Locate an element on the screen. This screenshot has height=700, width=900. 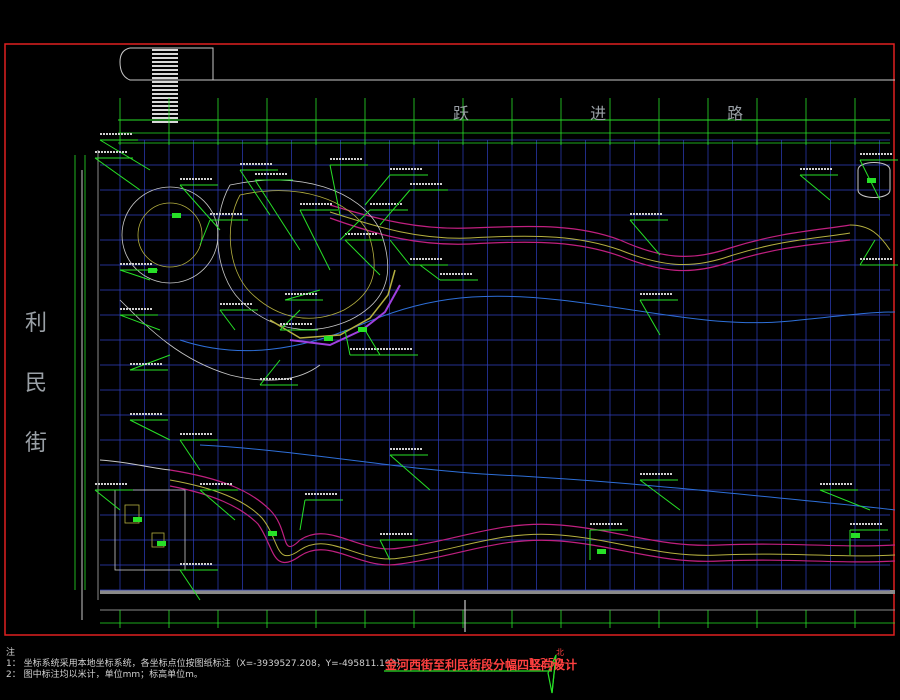
street-label-left-2: 民 is located at coordinates (35, 383).